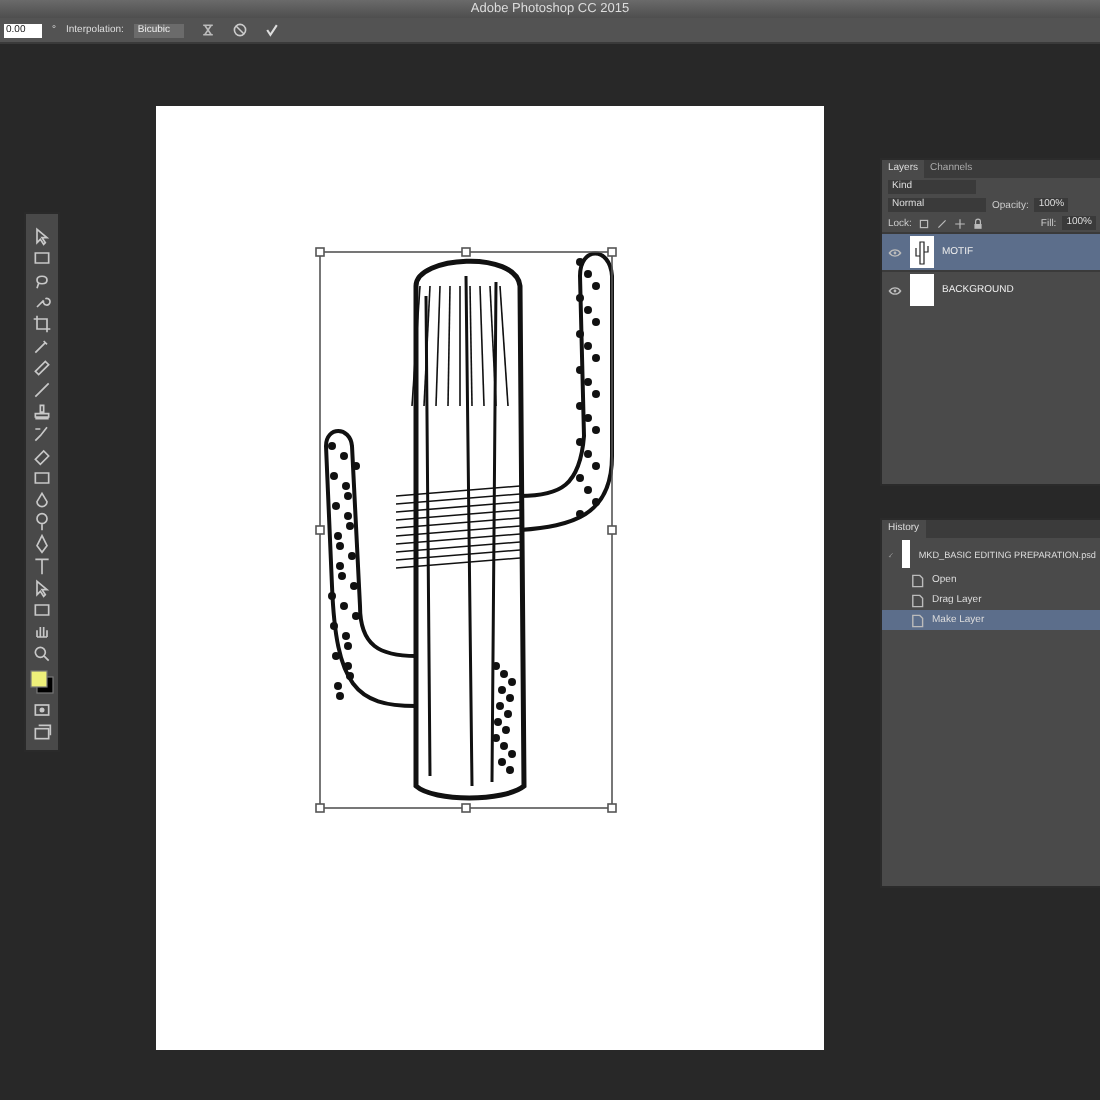 Image resolution: width=1100 pixels, height=1100 pixels. What do you see at coordinates (272, 30) in the screenshot?
I see `commit-icon` at bounding box center [272, 30].